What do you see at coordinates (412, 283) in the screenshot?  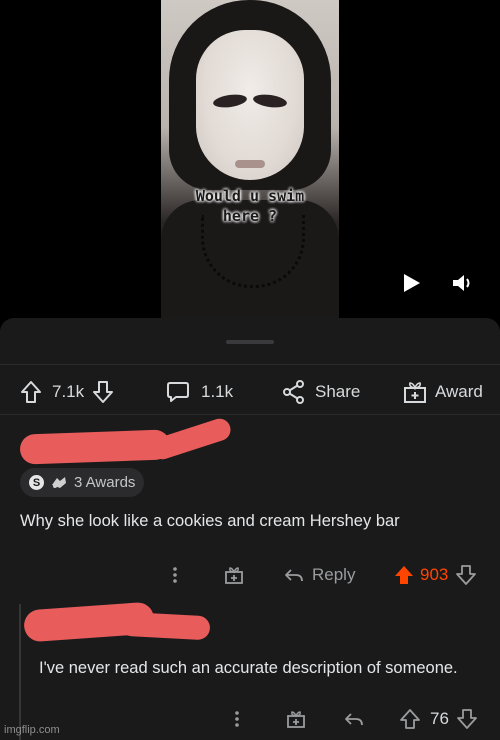 I see `play-icon` at bounding box center [412, 283].